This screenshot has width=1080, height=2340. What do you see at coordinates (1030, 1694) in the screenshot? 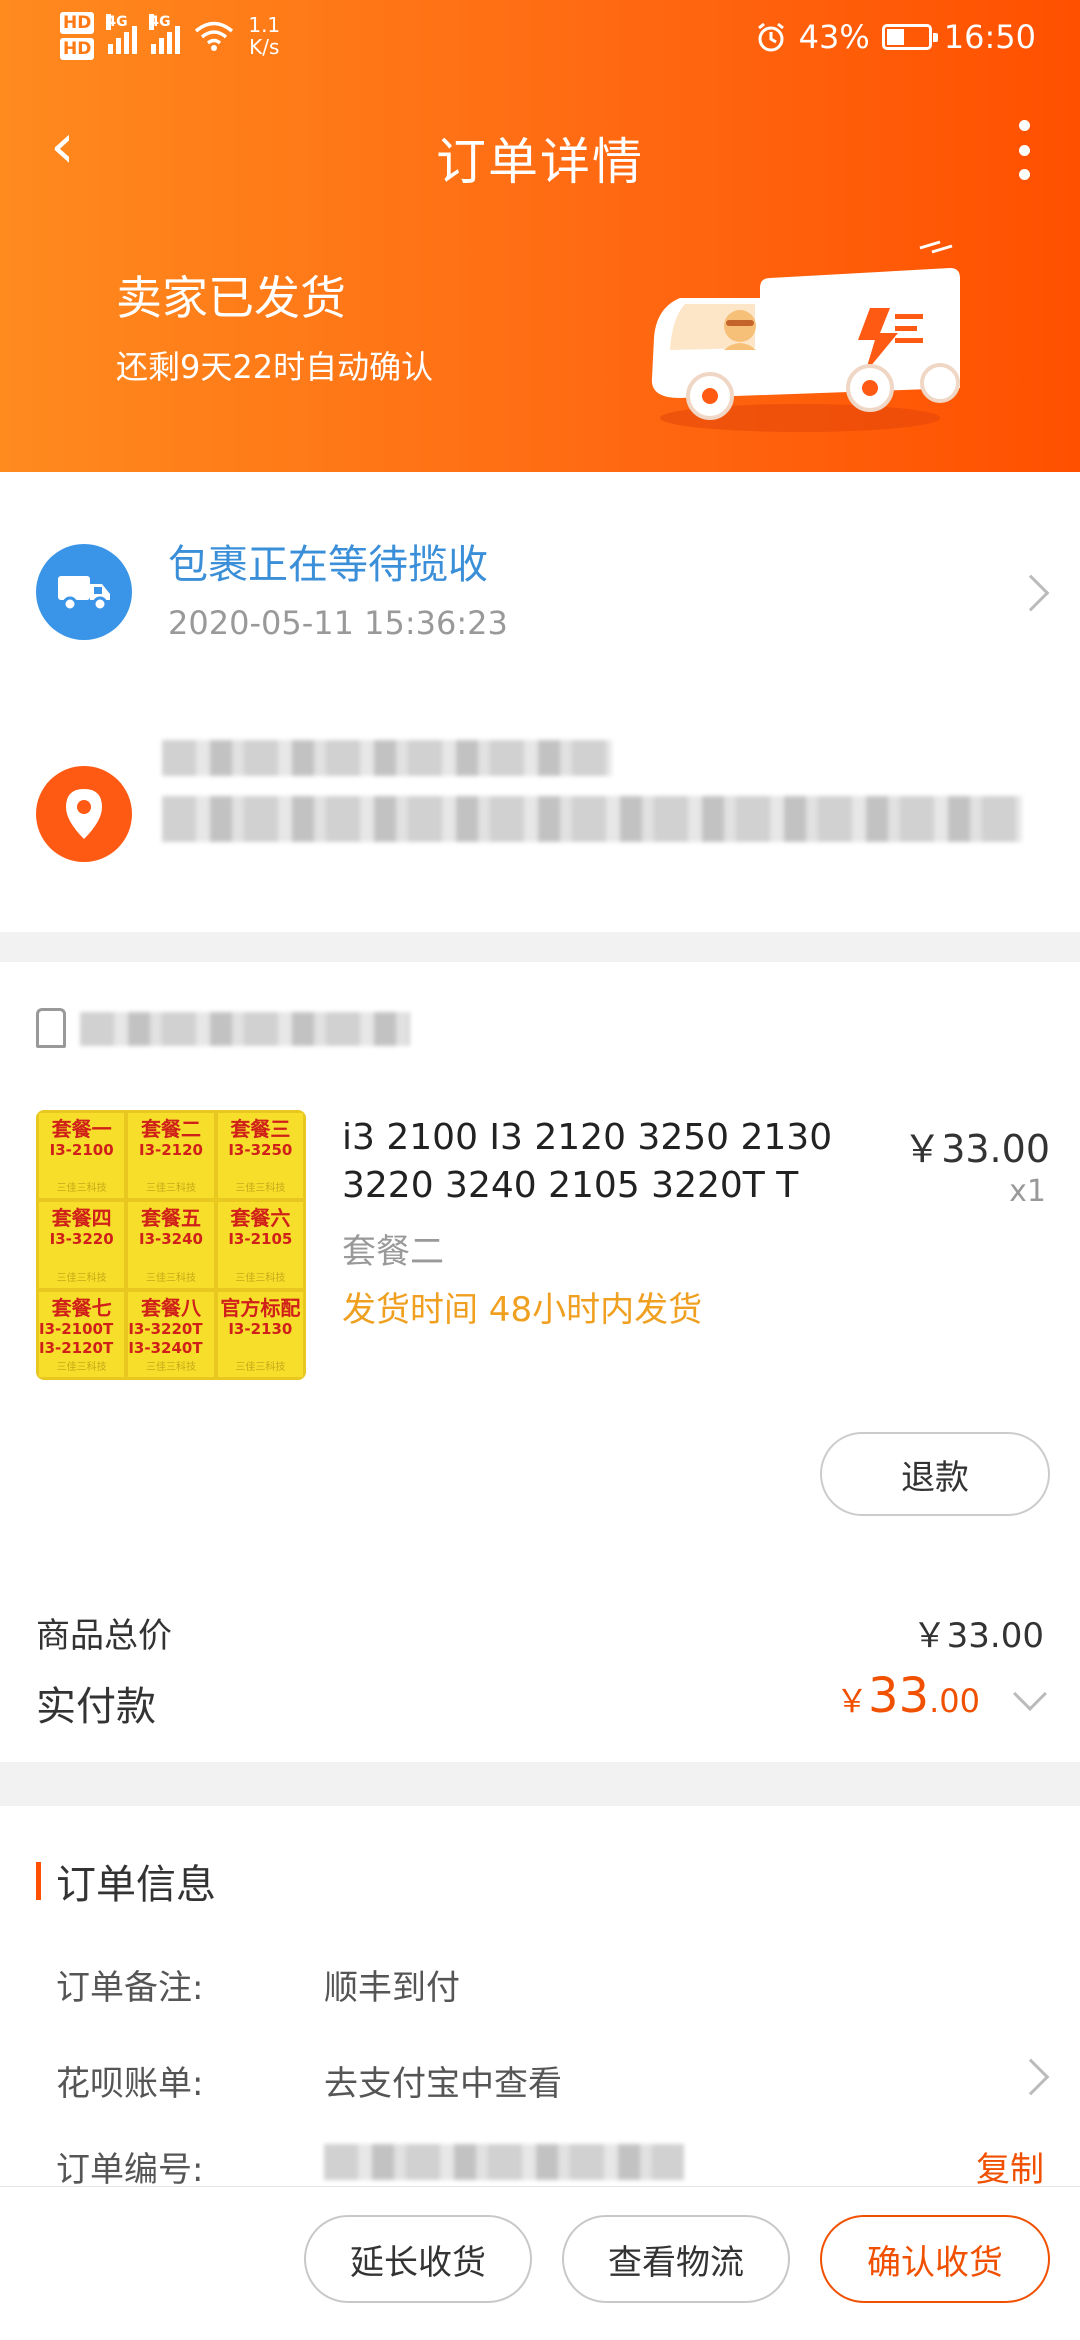
I see `chevron-down-icon` at bounding box center [1030, 1694].